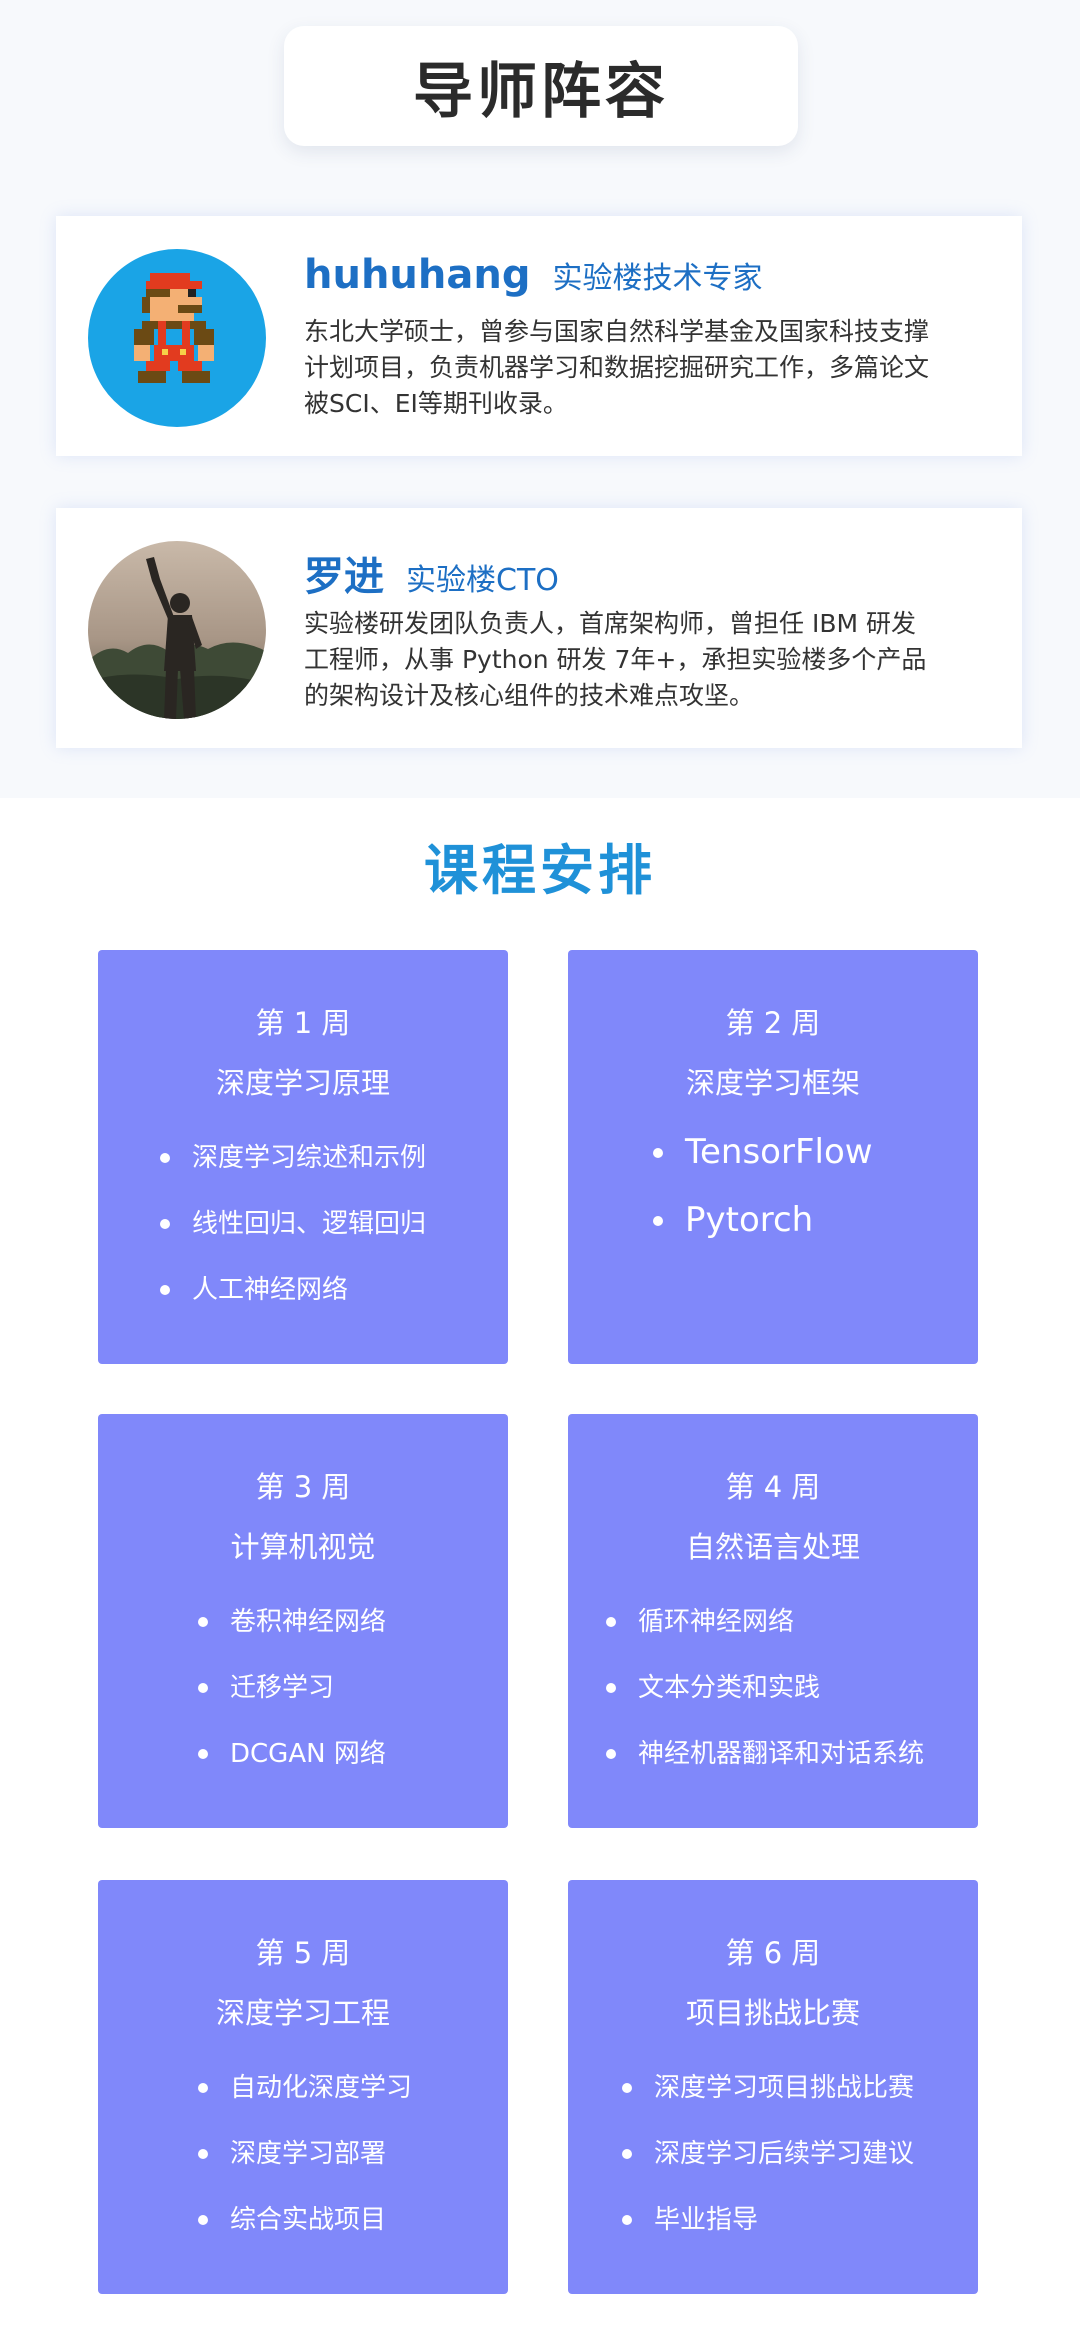 The image size is (1080, 2338). I want to click on week-topic-list: 自动化深度学习 深度学习部署 综合实战项目, so click(305, 2169).